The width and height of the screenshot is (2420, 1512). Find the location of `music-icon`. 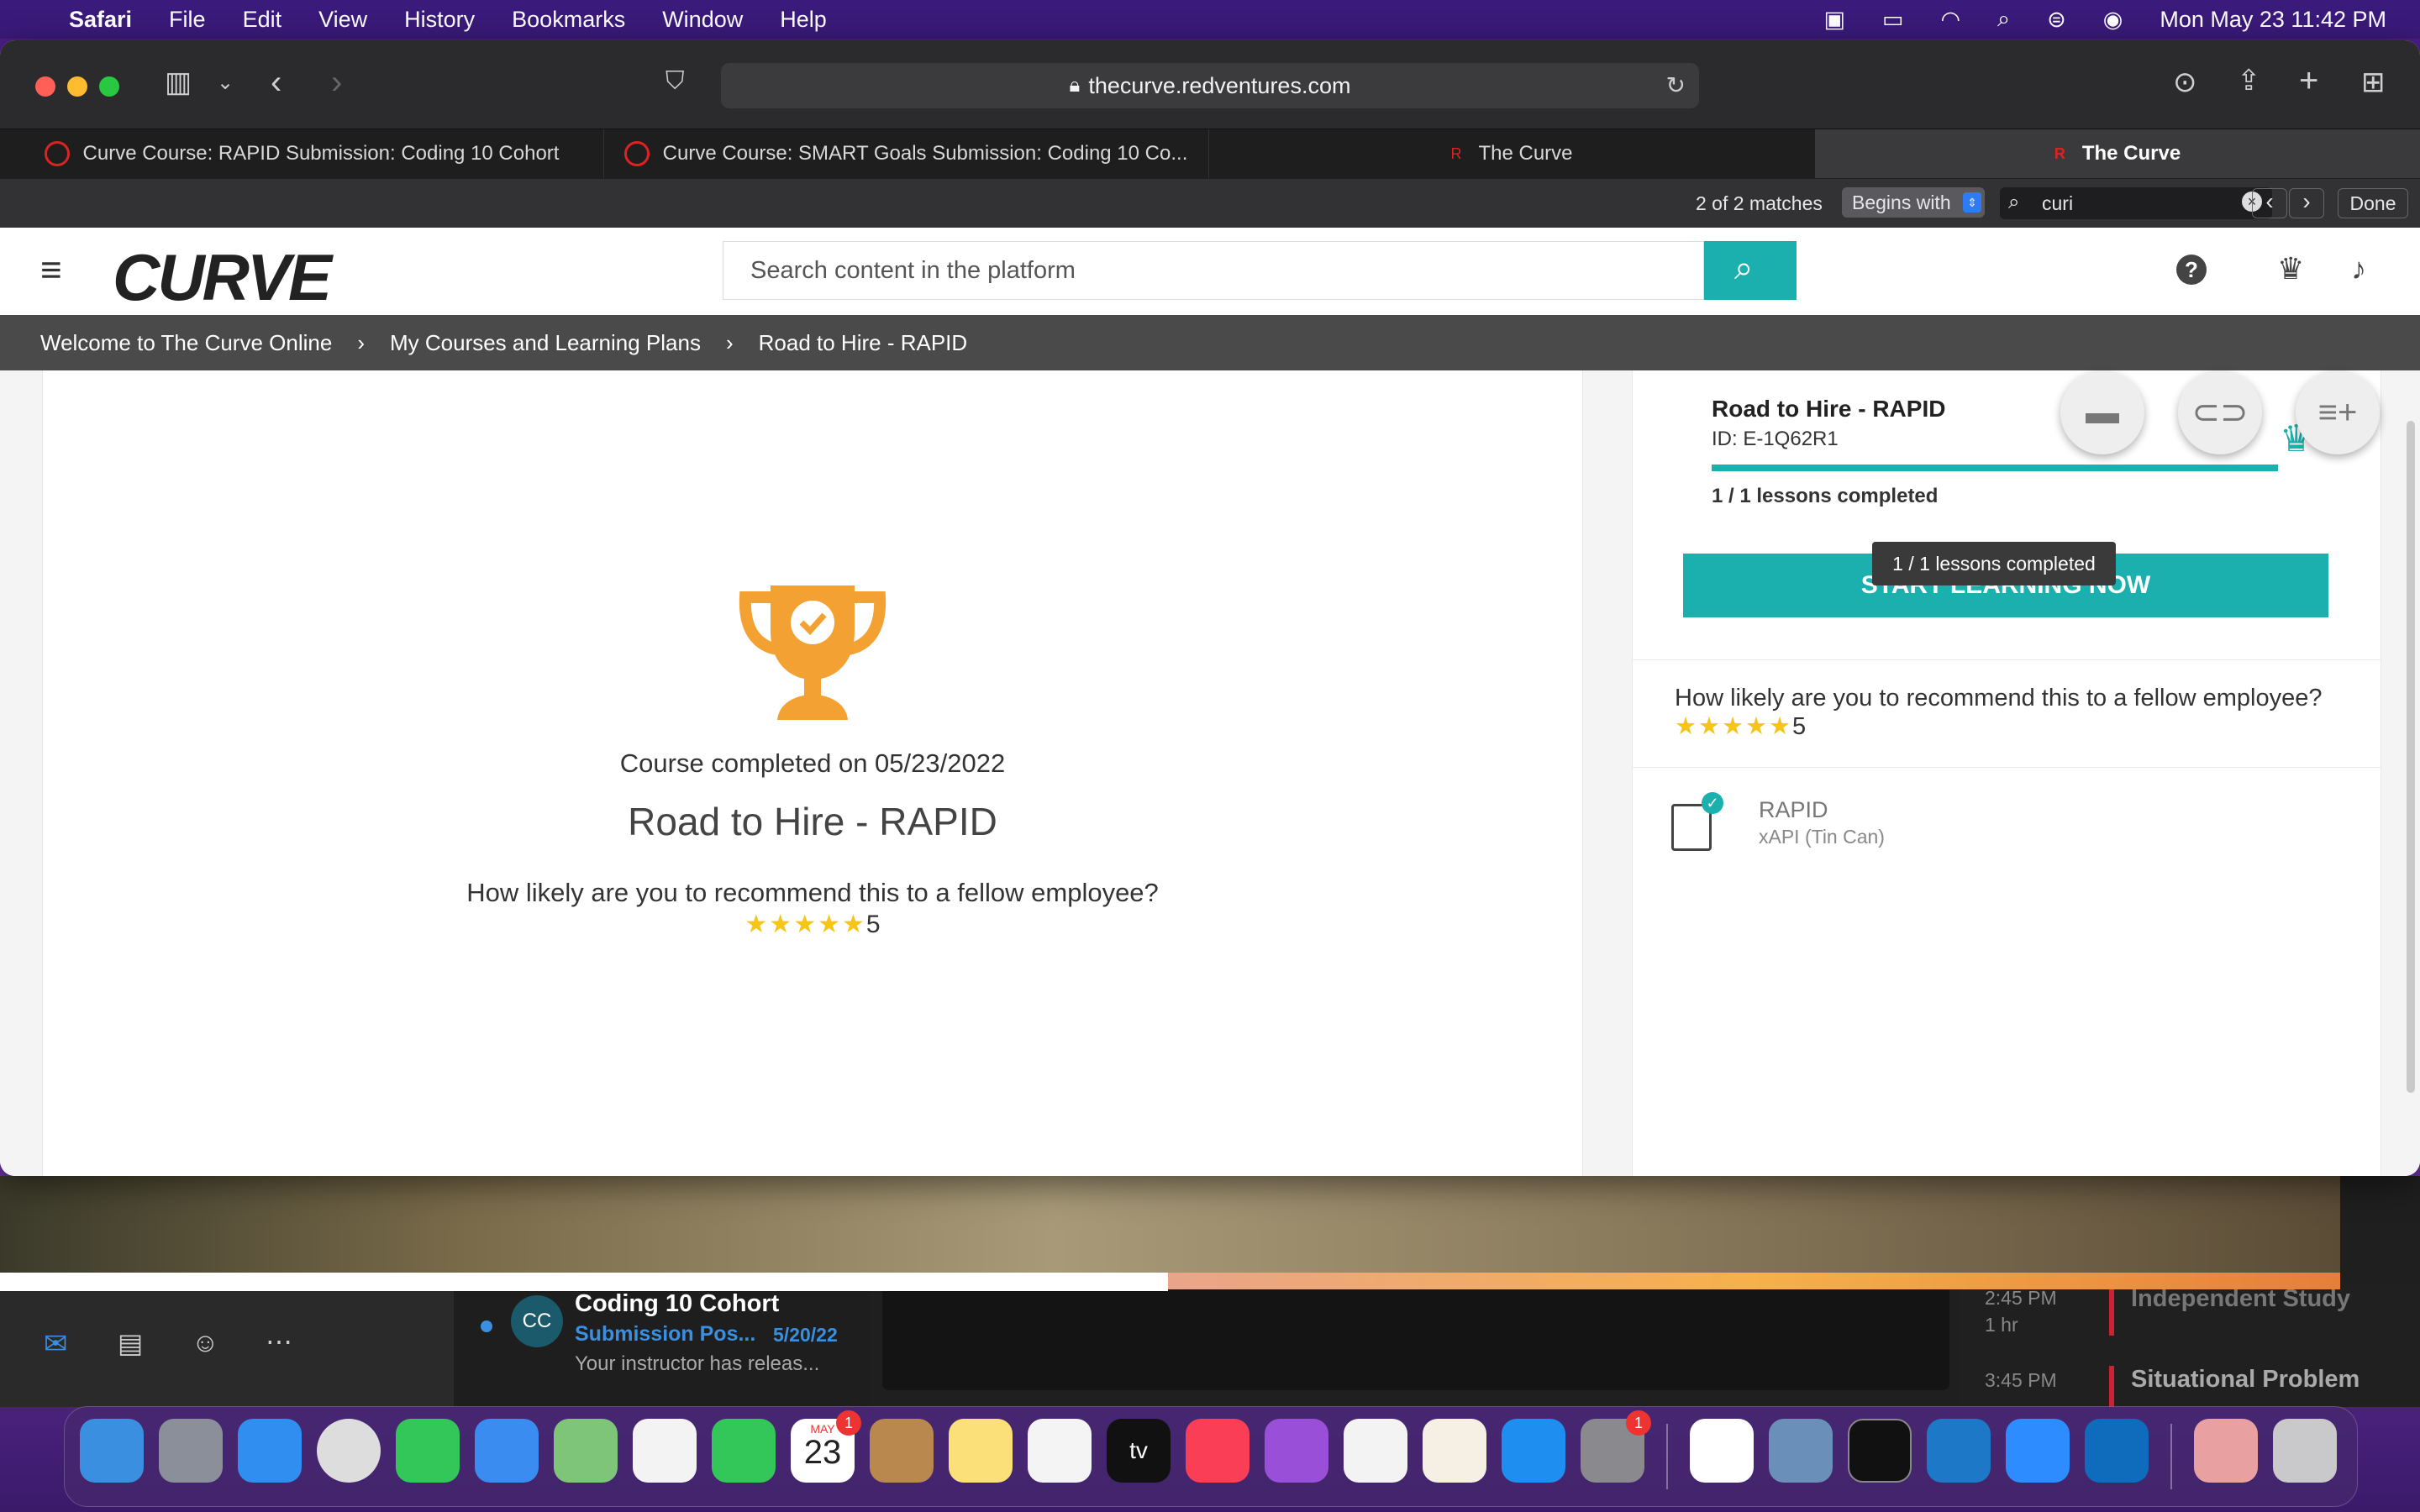

music-icon is located at coordinates (1217, 1451).